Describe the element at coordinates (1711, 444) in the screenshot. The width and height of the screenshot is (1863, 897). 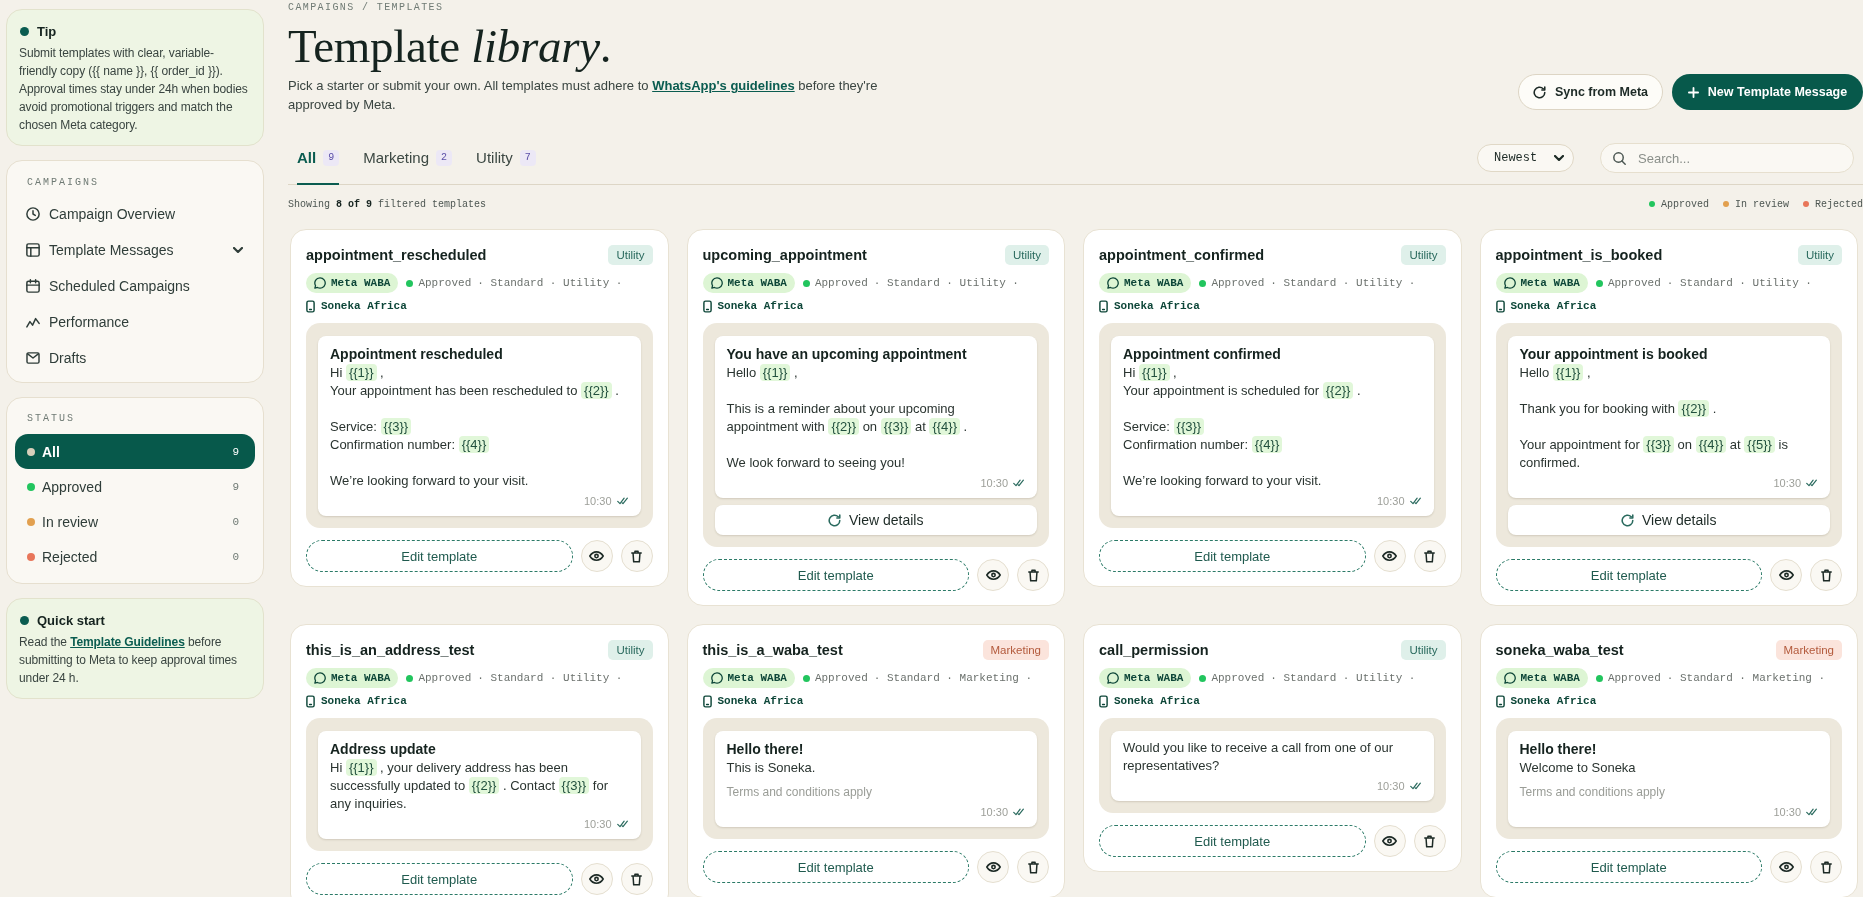
I see `variable-chip: {{4}}` at that location.